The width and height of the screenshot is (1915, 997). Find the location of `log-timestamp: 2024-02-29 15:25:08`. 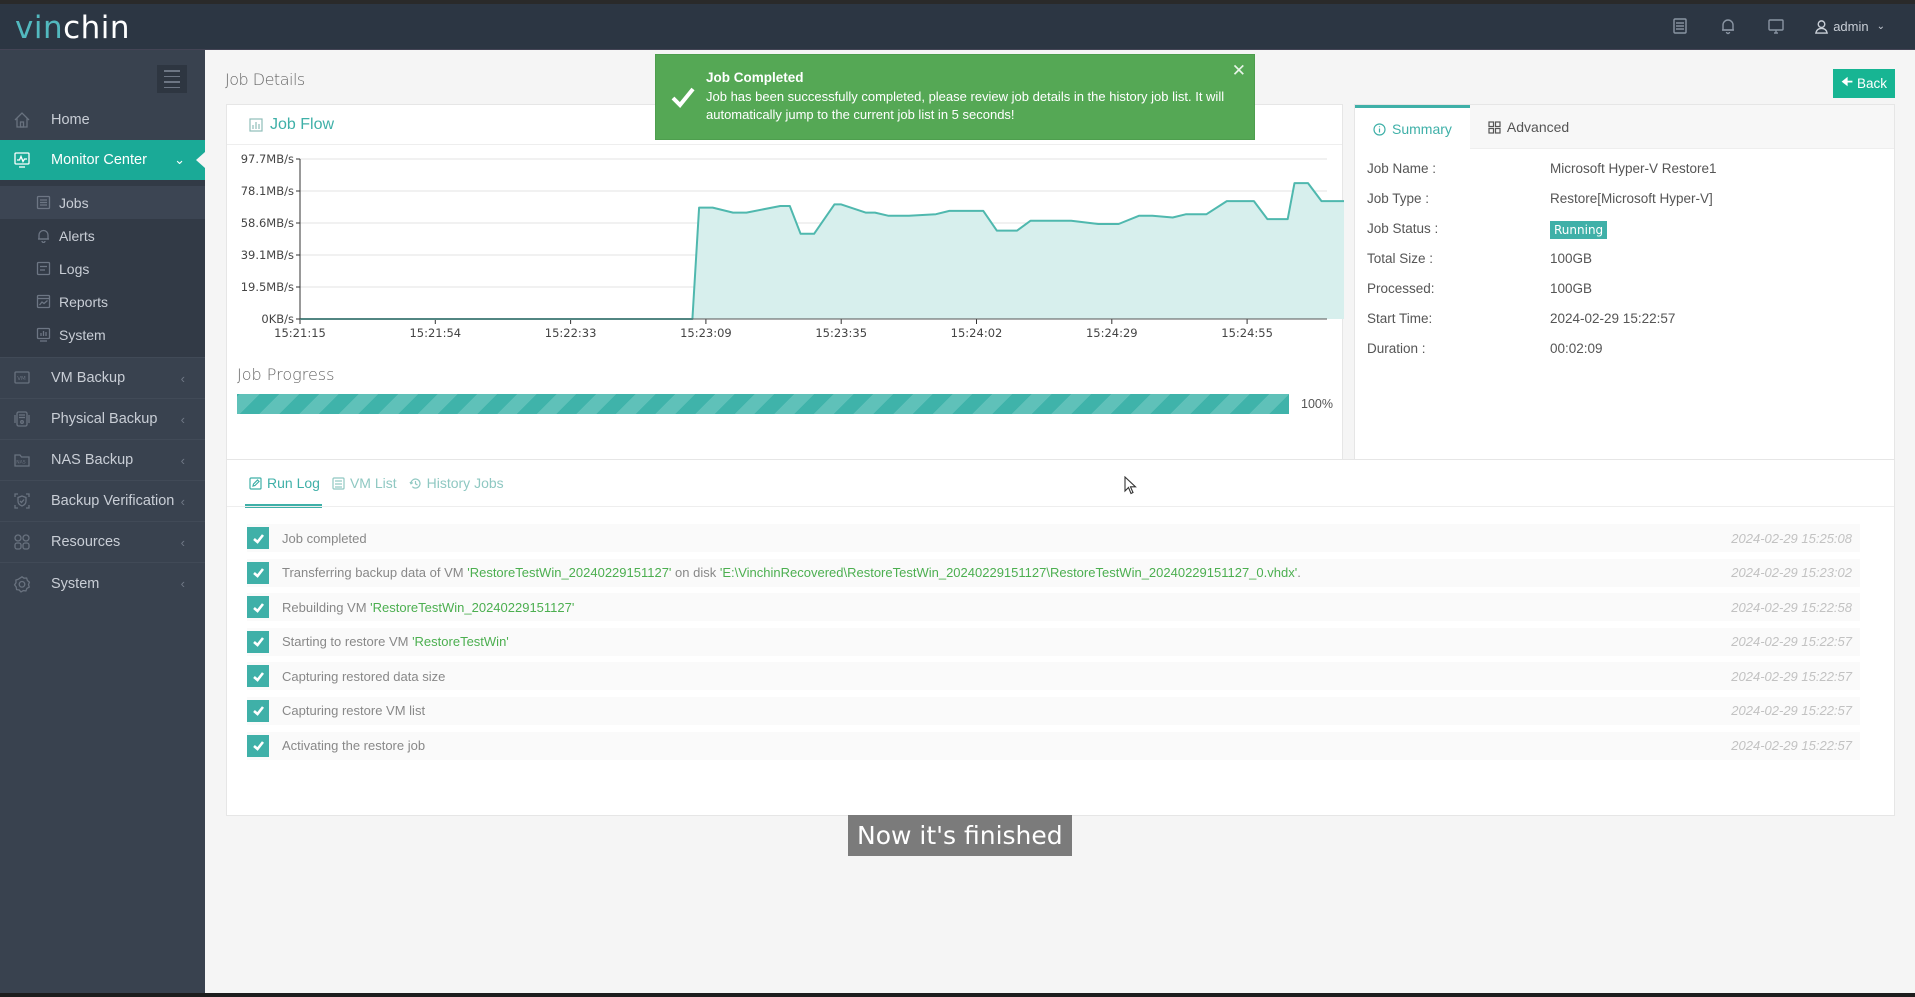

log-timestamp: 2024-02-29 15:25:08 is located at coordinates (1791, 538).